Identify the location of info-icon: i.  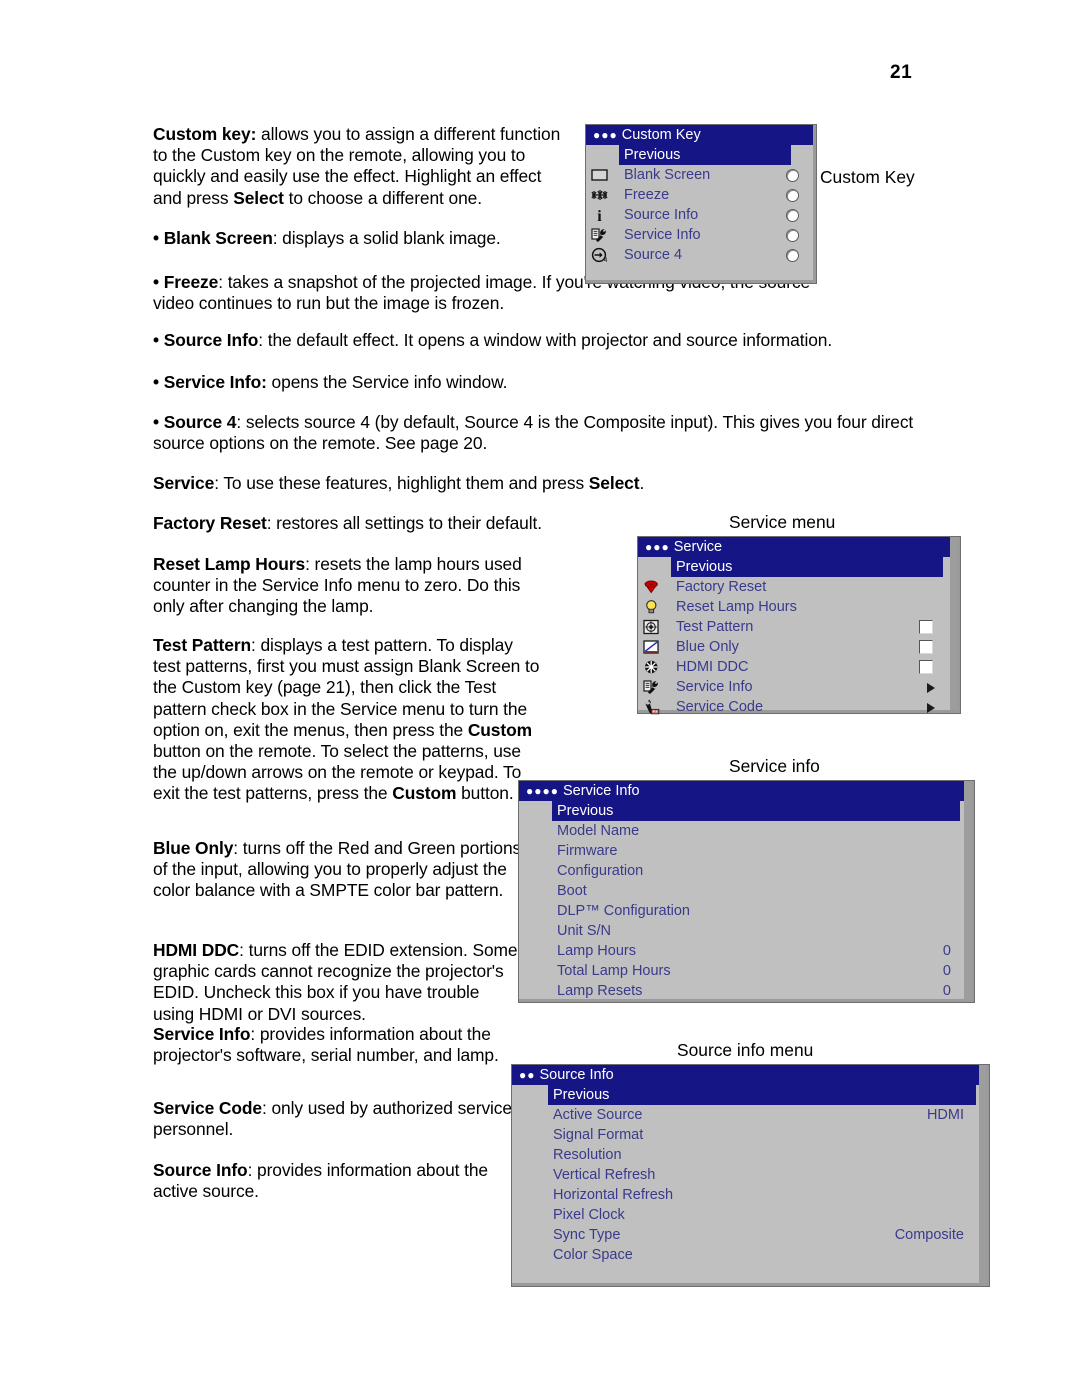
(599, 216).